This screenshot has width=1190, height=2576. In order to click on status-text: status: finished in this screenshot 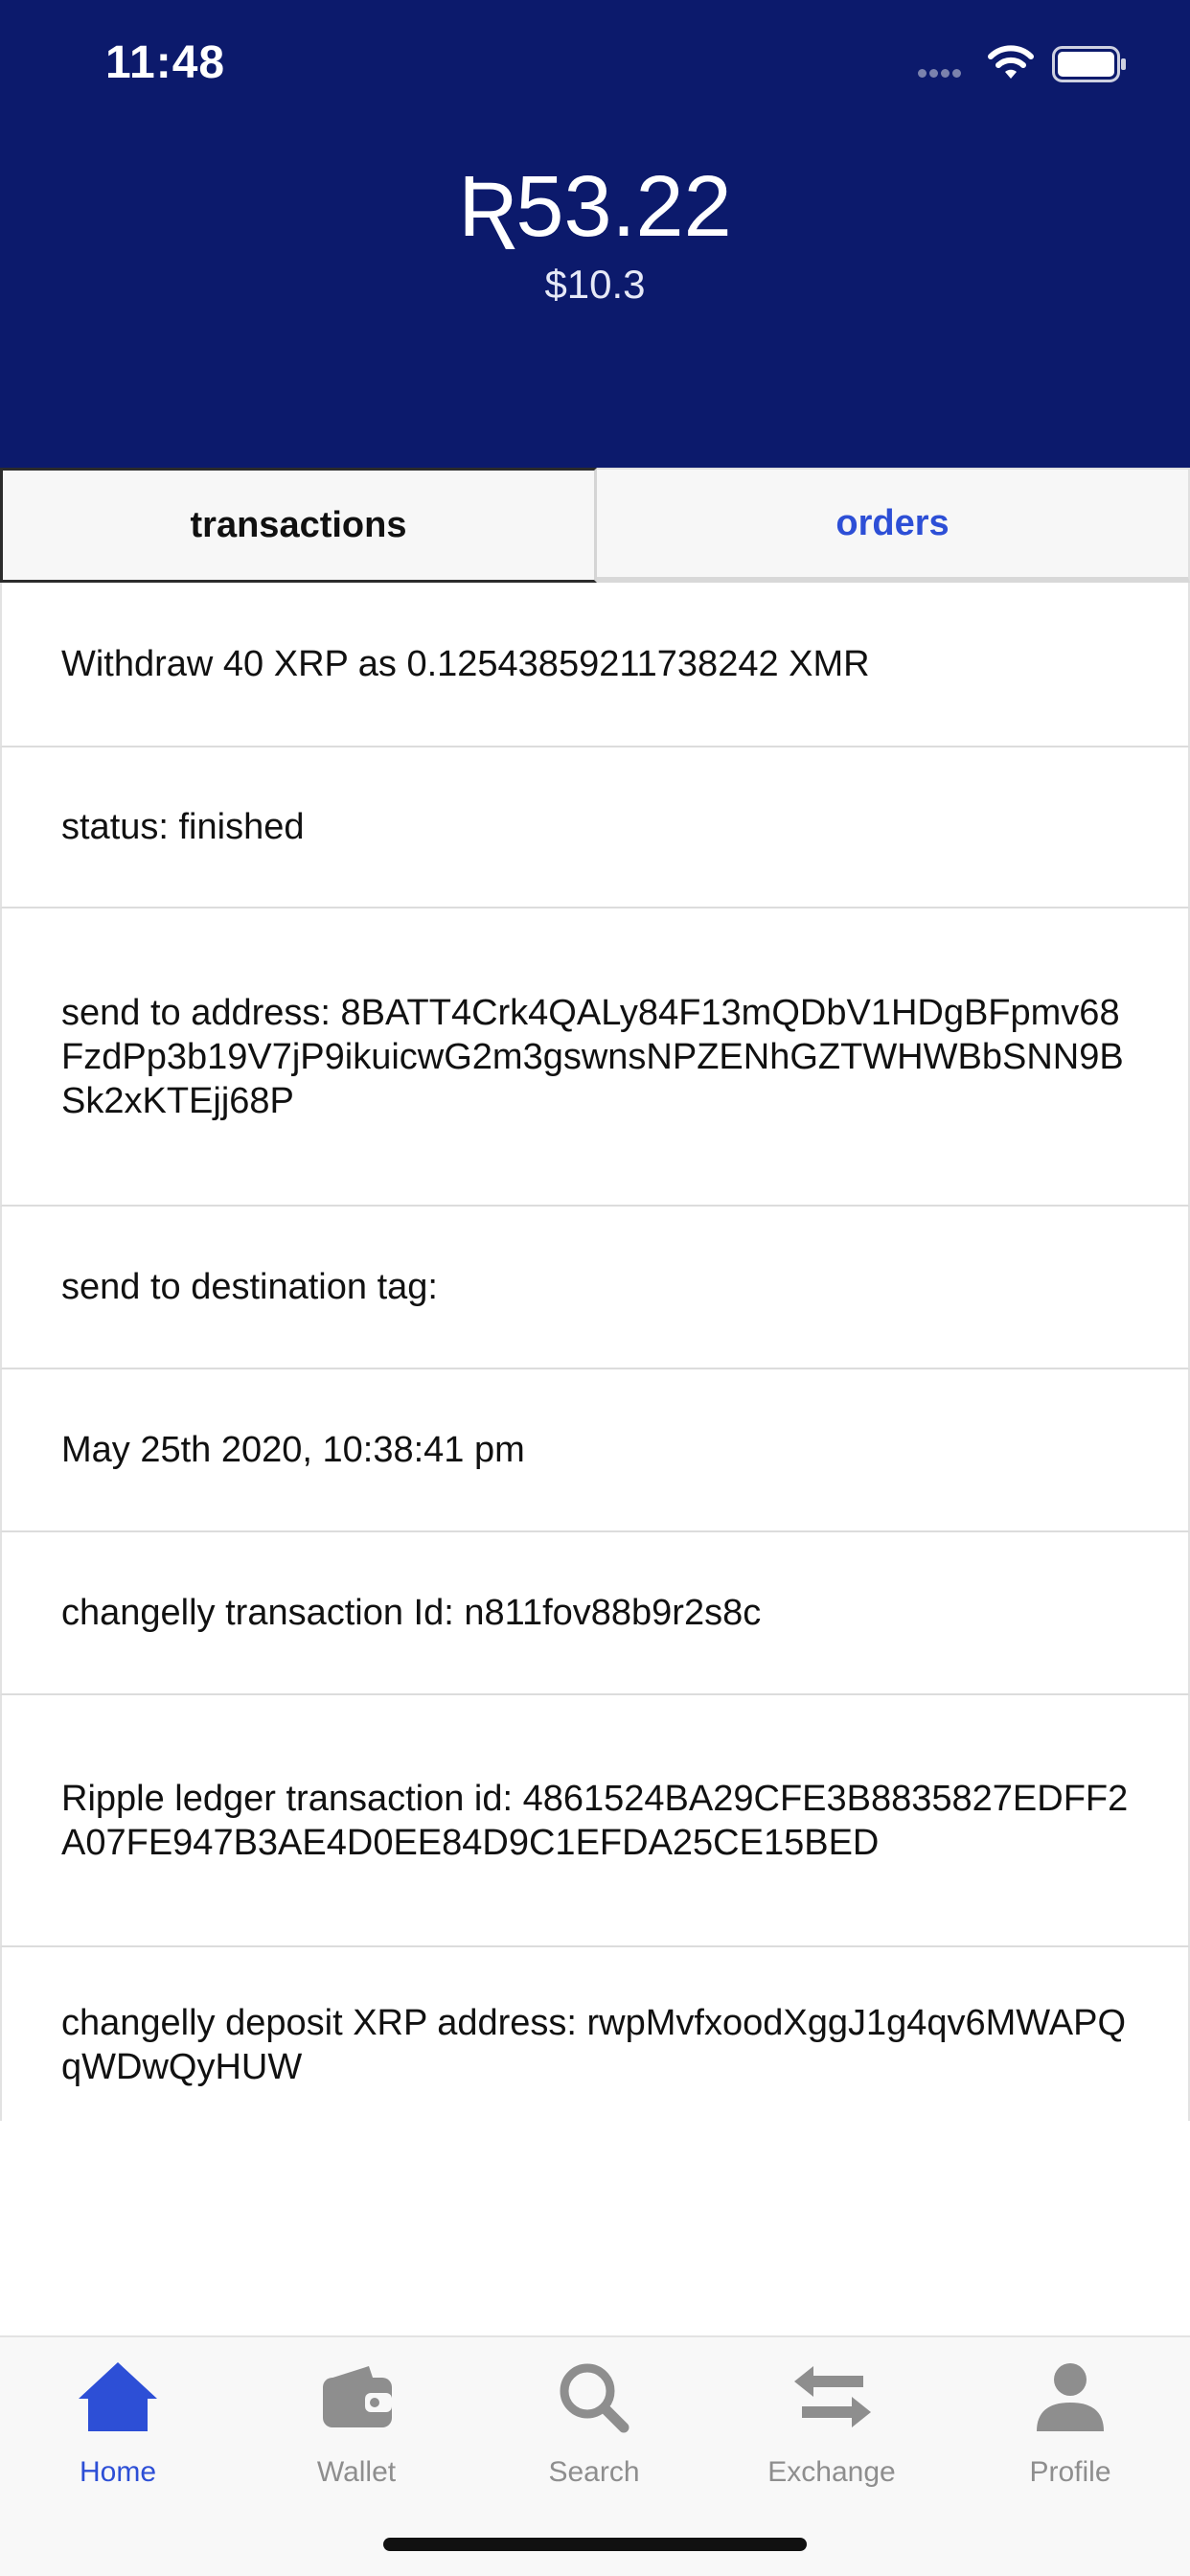, I will do `click(183, 827)`.